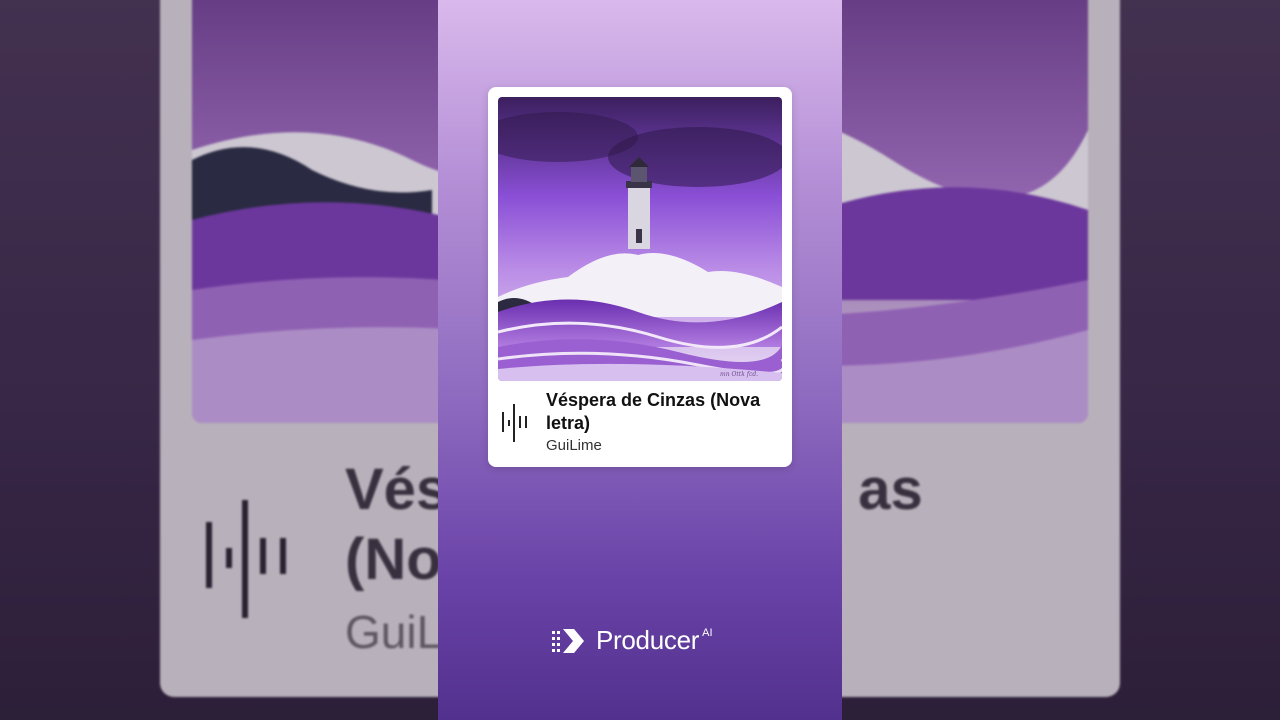  Describe the element at coordinates (568, 640) in the screenshot. I see `producer-logo-icon` at that location.